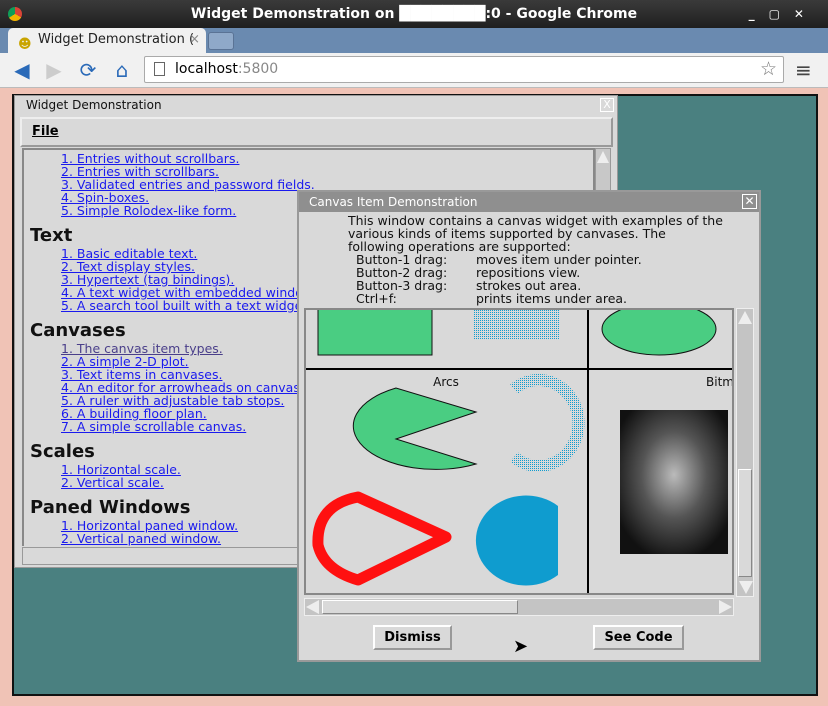 This screenshot has height=706, width=828. What do you see at coordinates (94, 105) in the screenshot?
I see `window-title: Widget Demonstration` at bounding box center [94, 105].